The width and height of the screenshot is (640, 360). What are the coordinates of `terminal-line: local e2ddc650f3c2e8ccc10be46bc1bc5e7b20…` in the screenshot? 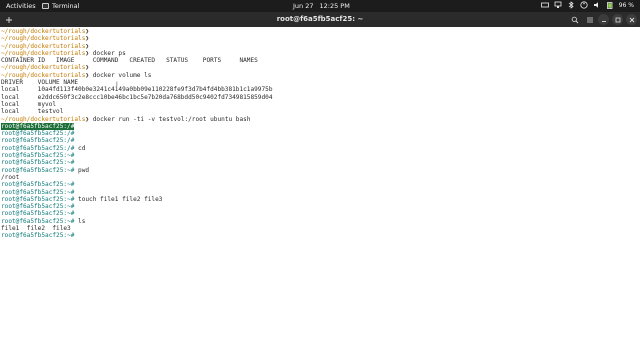 It's located at (320, 97).